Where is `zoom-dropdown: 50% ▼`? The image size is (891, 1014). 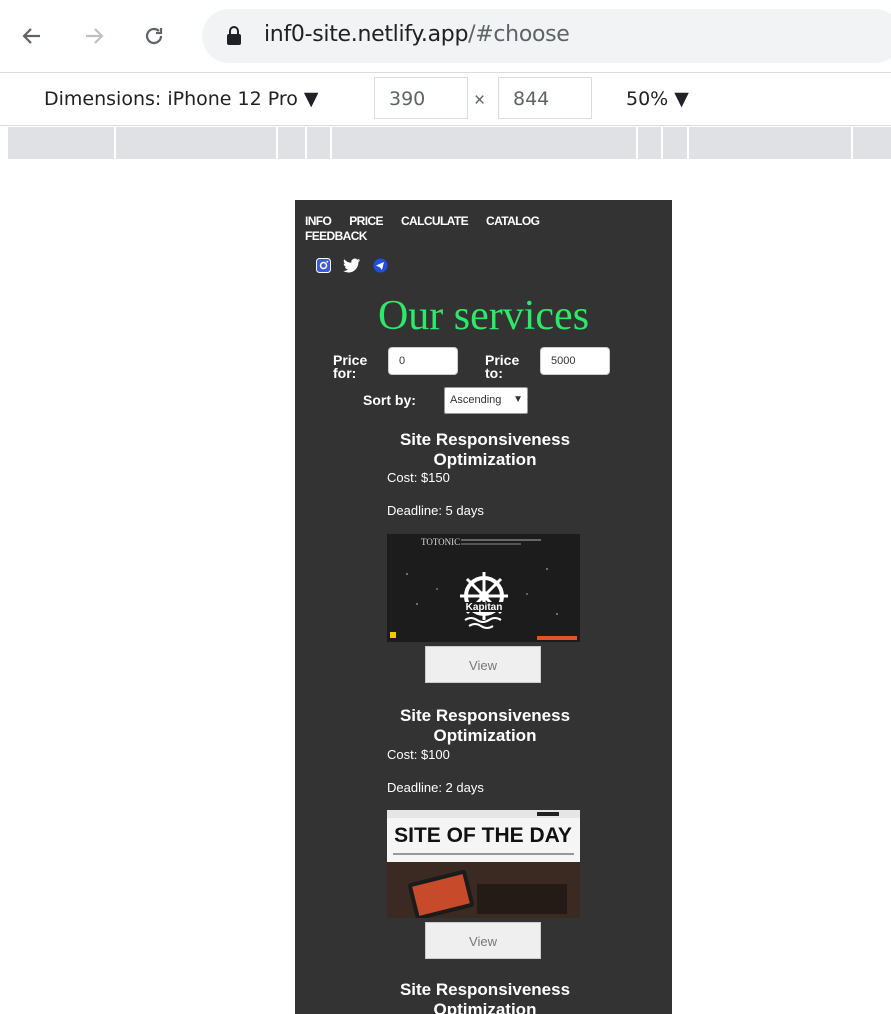 zoom-dropdown: 50% ▼ is located at coordinates (657, 99).